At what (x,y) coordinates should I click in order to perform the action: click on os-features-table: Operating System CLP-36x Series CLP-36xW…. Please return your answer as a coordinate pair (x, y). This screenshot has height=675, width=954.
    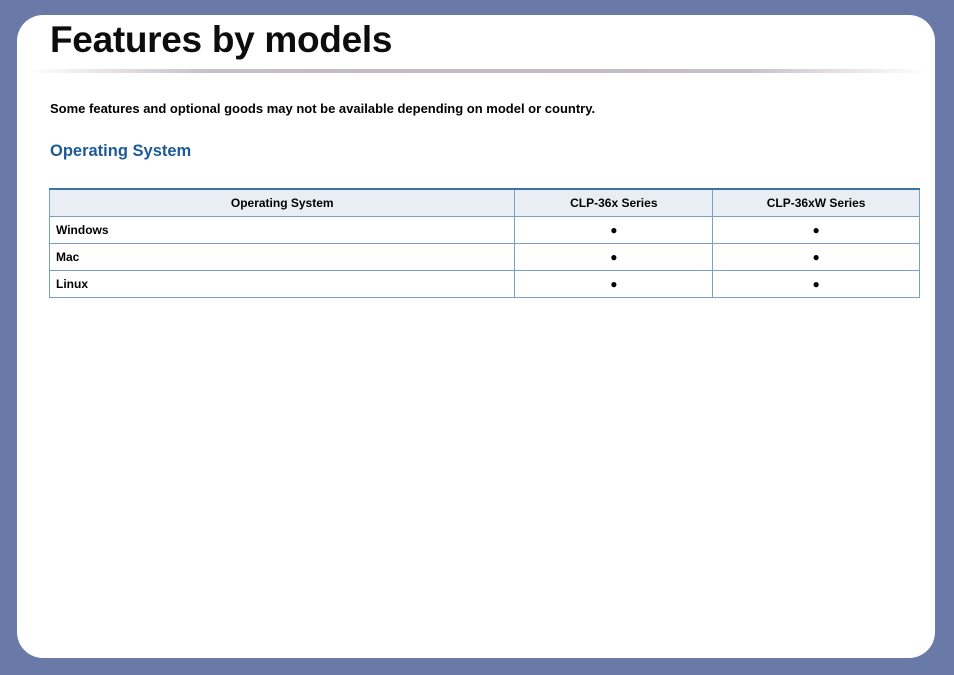
    Looking at the image, I should click on (484, 243).